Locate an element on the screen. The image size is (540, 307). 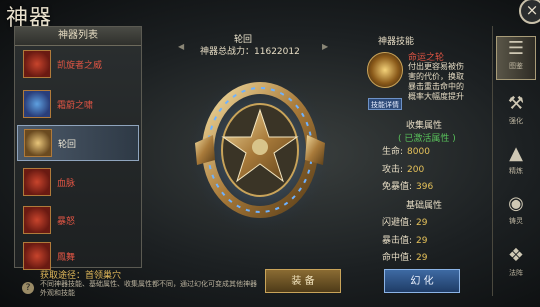
gold-emblem-icon is located at coordinates (38, 143).